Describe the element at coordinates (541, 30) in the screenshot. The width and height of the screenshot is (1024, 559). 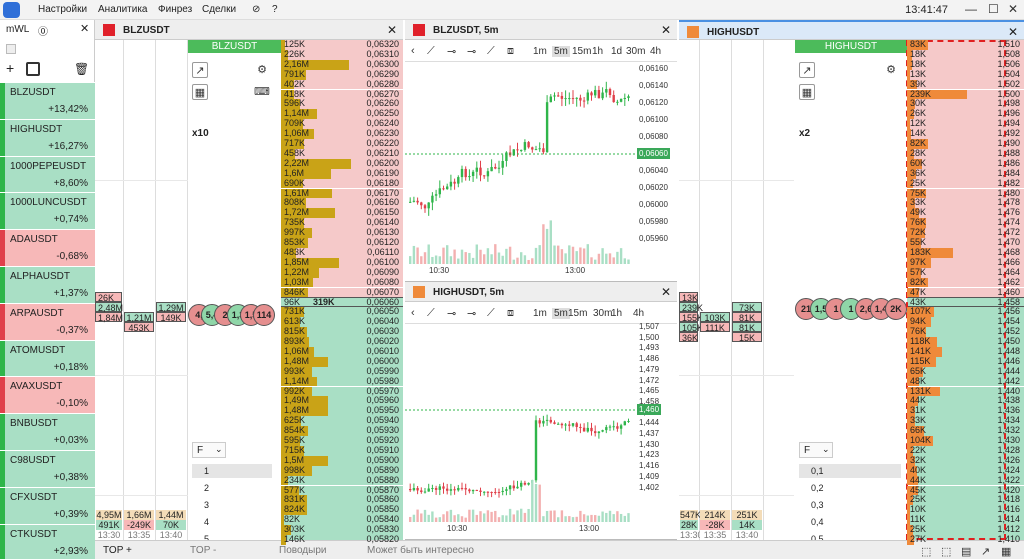
I see `chart-tab: BLZUSDT, 5m ✕` at that location.